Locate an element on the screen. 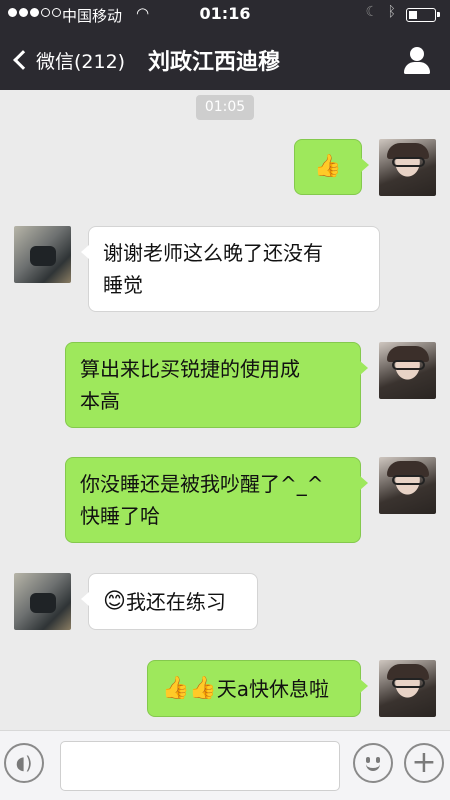  message-text: 我还在练习 is located at coordinates (175, 601).